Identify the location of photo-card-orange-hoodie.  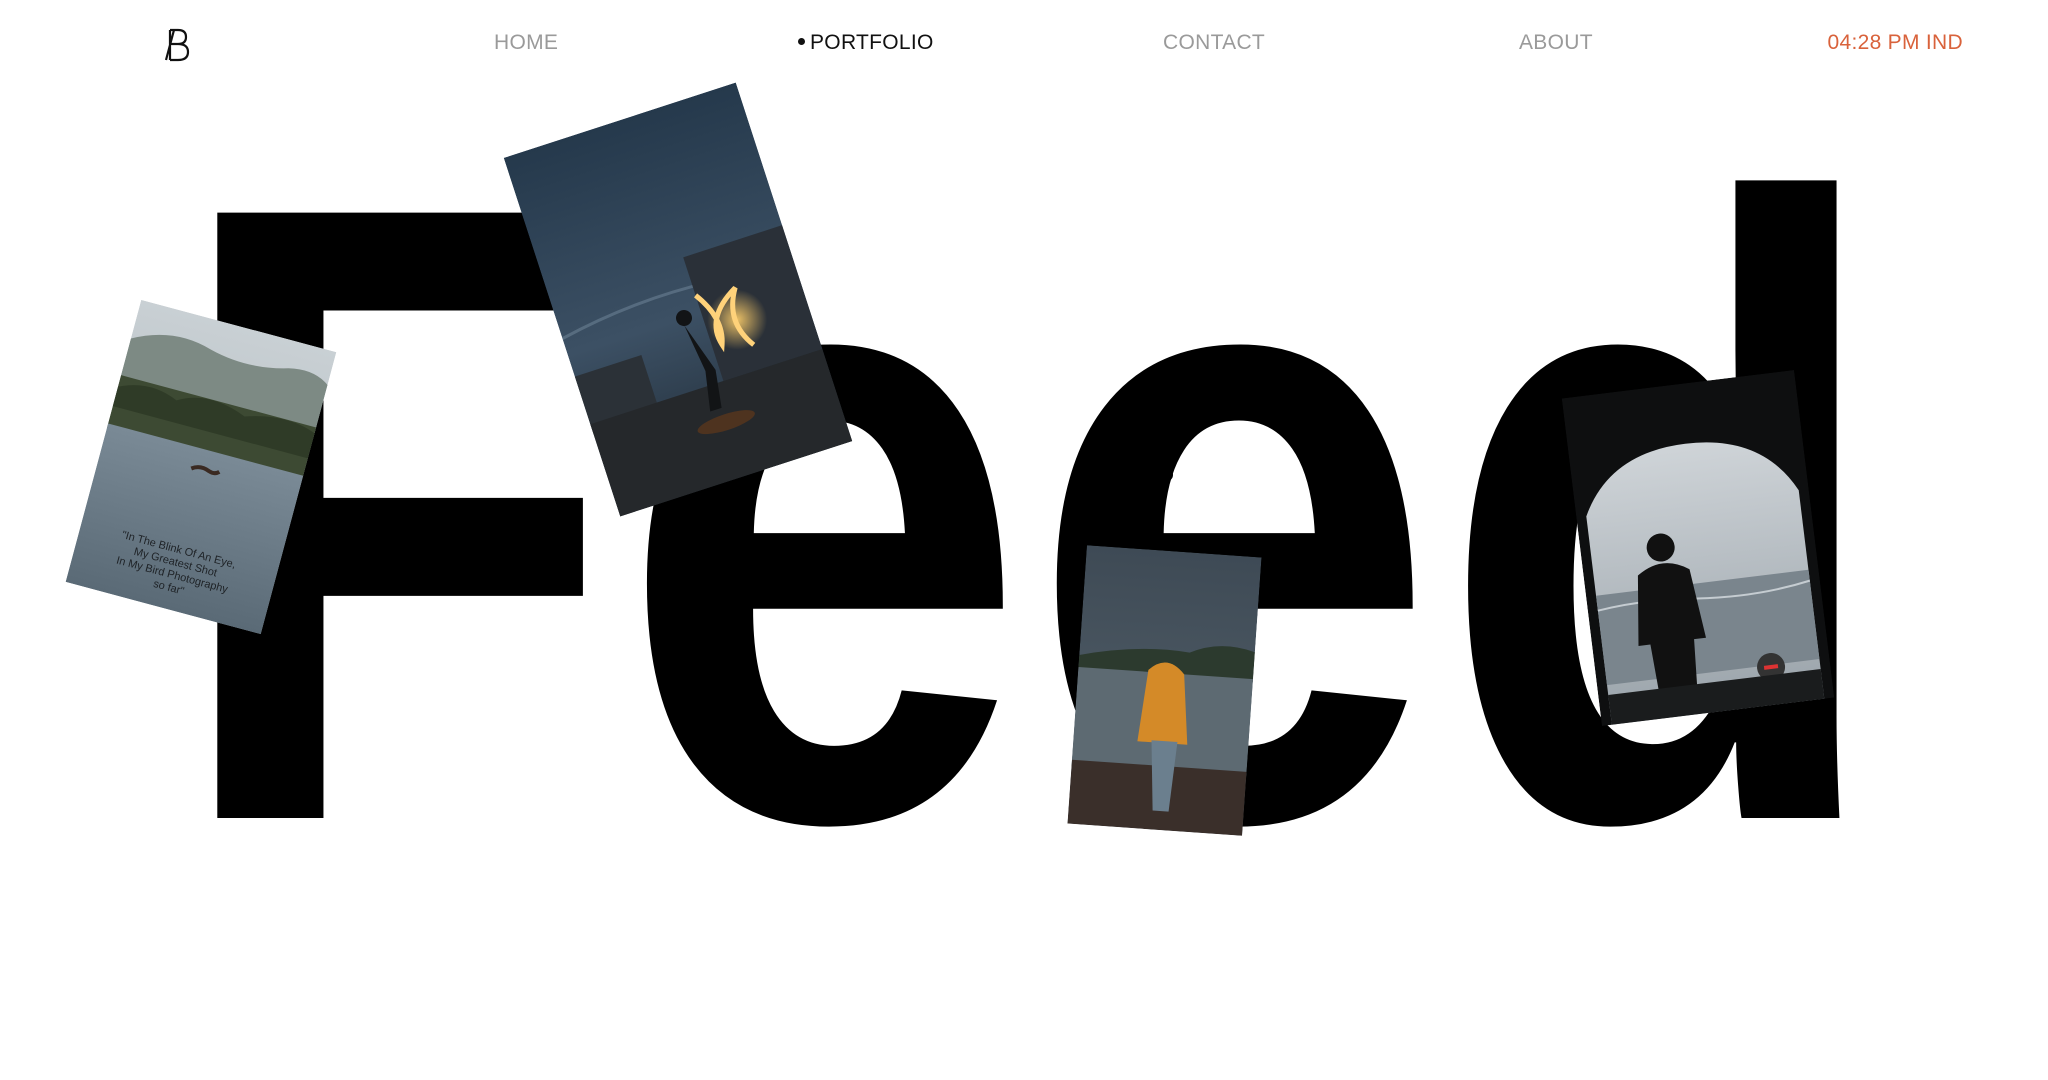
(1164, 690).